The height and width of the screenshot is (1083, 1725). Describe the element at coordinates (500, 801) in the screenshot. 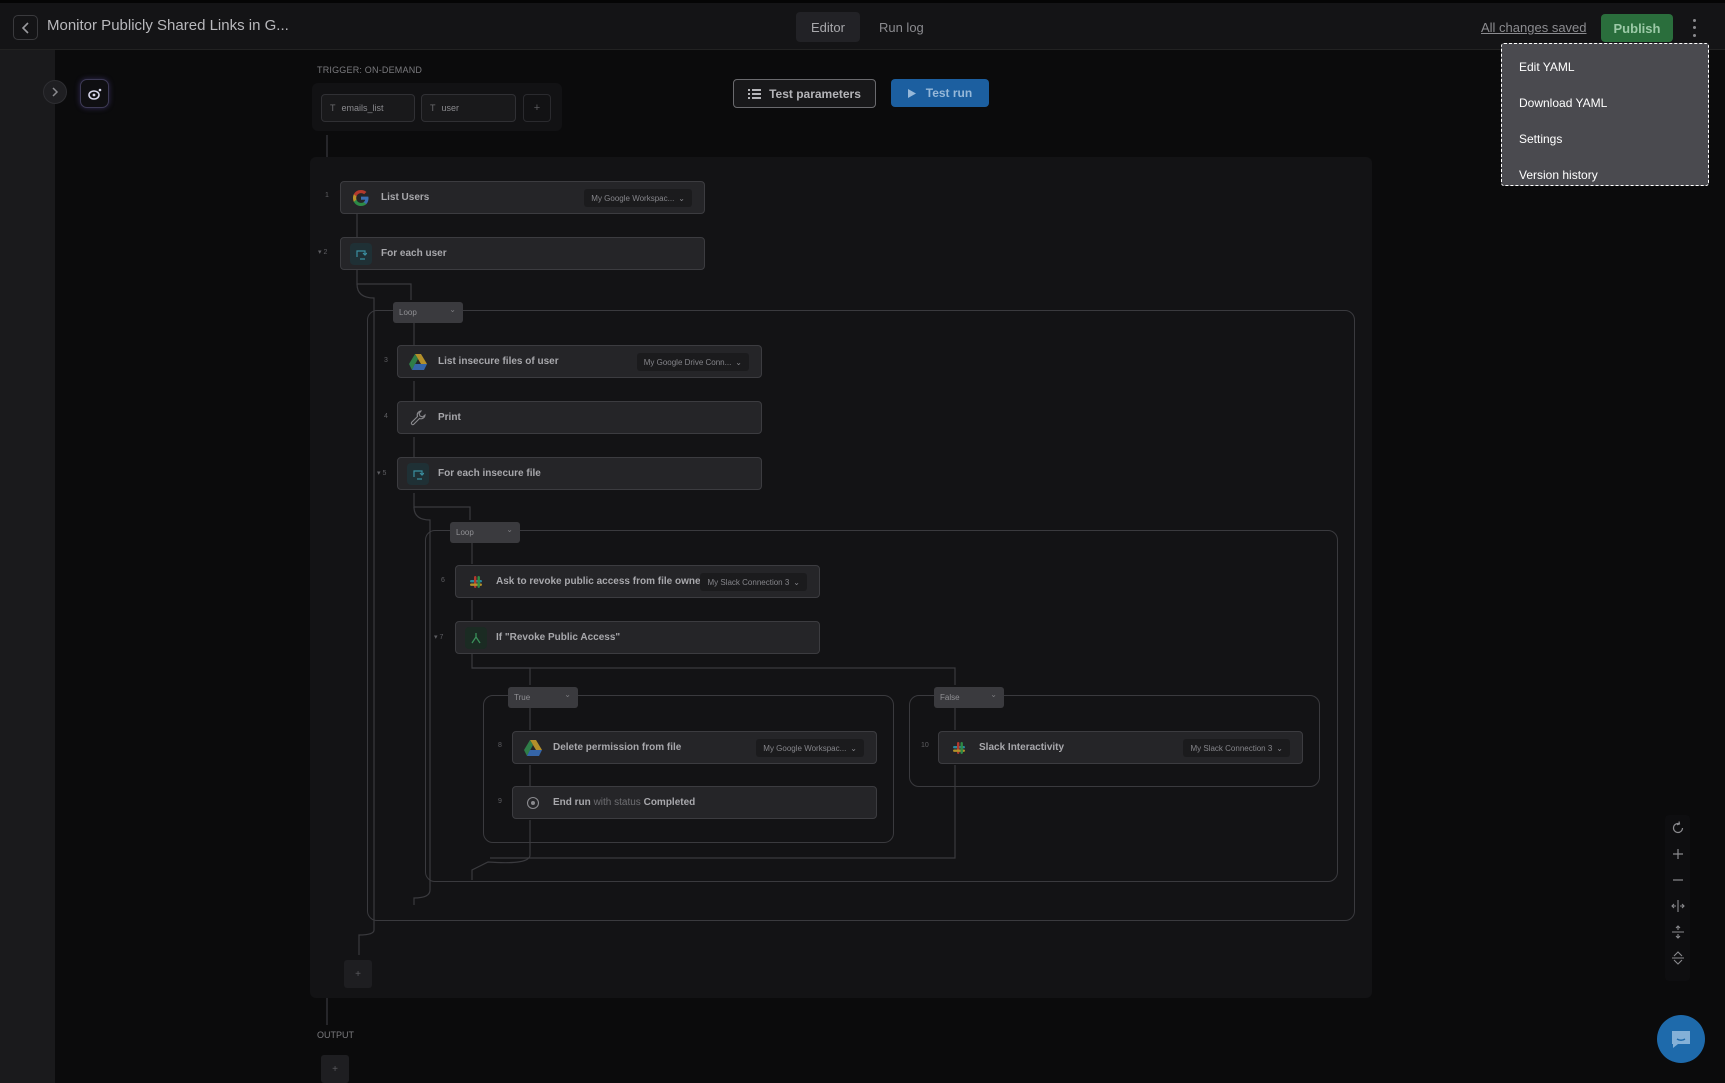

I see `step-number: 9` at that location.